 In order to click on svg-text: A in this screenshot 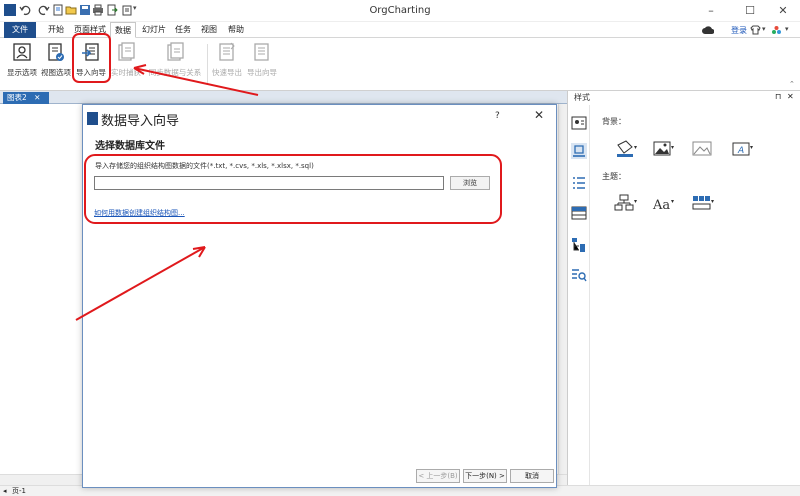, I will do `click(740, 151)`.